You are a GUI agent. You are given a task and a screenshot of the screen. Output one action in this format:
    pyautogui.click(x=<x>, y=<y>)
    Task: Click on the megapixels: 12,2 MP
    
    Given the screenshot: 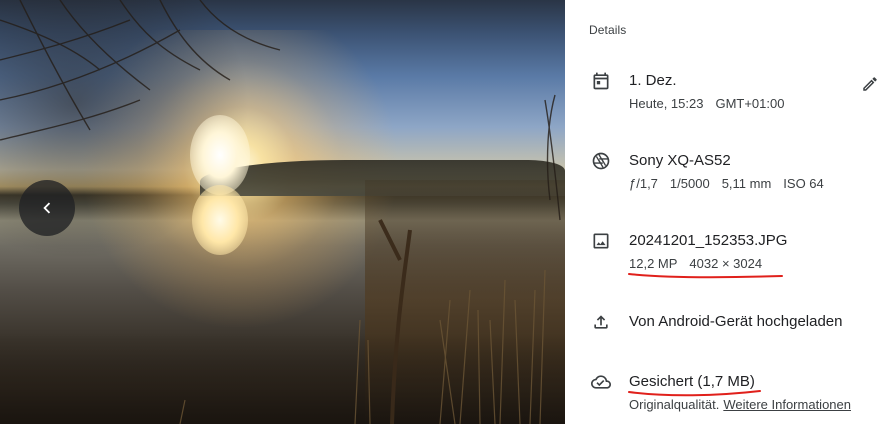 What is the action you would take?
    pyautogui.click(x=653, y=263)
    